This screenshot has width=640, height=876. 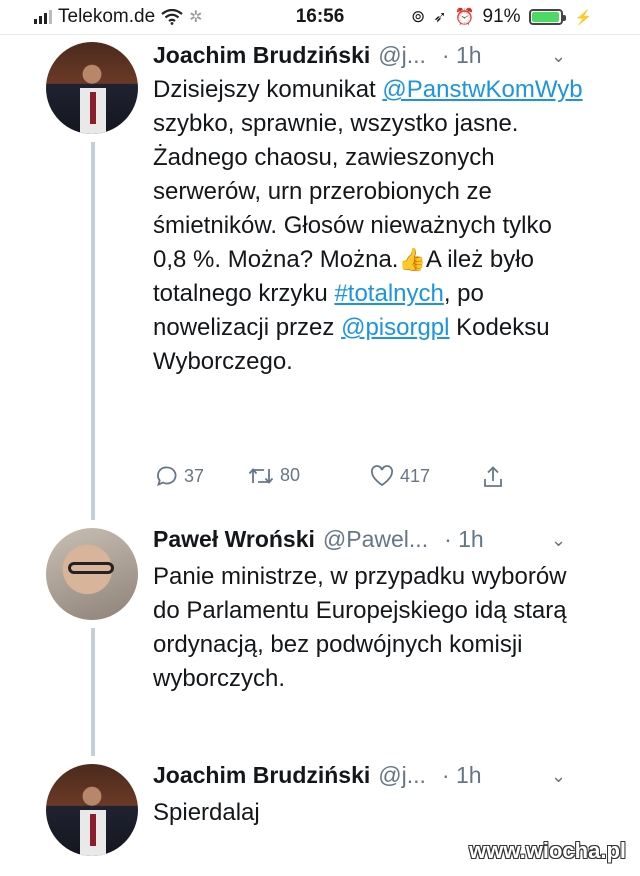 I want to click on thumbs-up-icon: 👍, so click(x=412, y=259).